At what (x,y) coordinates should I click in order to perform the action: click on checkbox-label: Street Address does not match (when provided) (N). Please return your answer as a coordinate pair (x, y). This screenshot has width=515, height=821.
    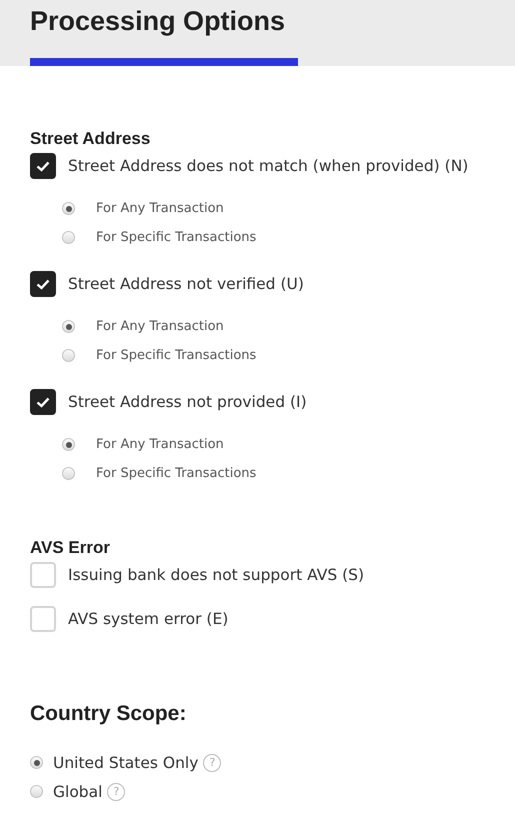
    Looking at the image, I should click on (268, 166).